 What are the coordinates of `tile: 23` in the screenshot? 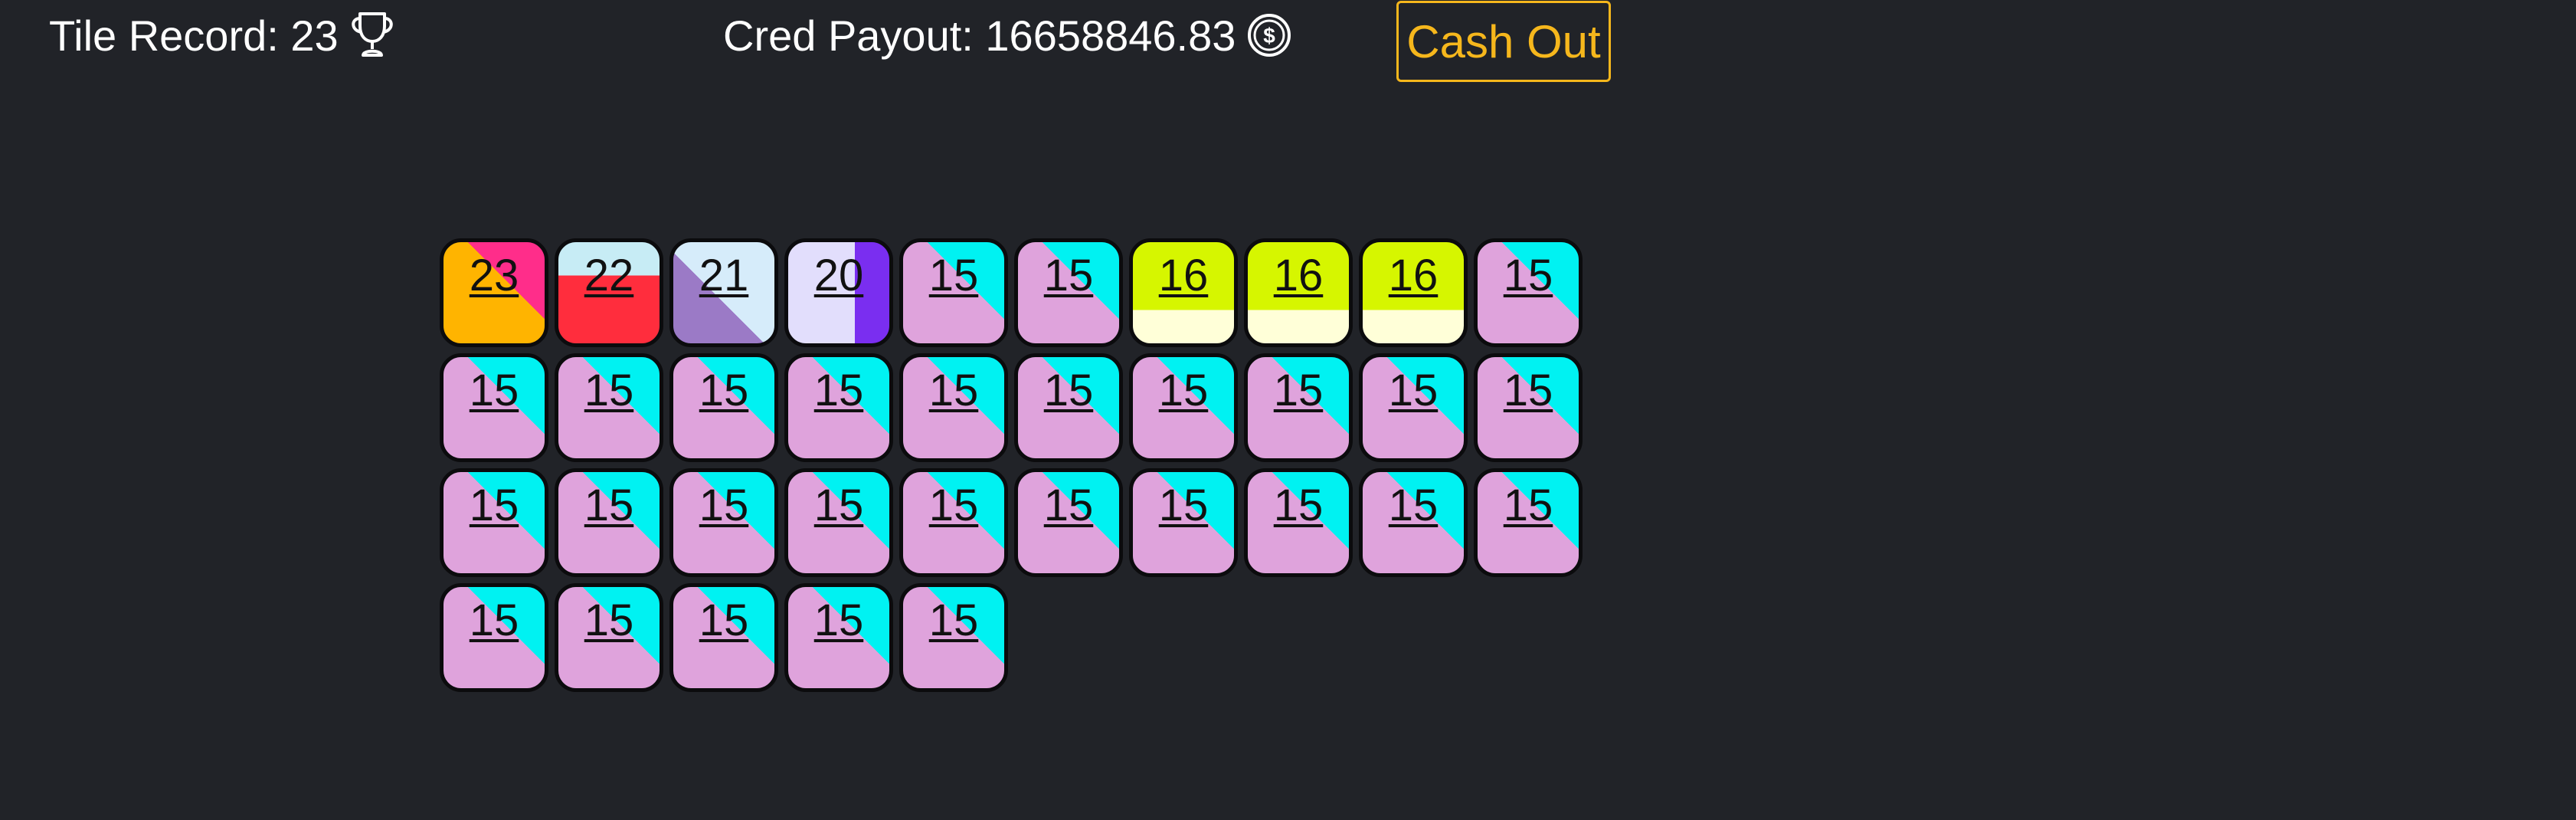 It's located at (494, 292).